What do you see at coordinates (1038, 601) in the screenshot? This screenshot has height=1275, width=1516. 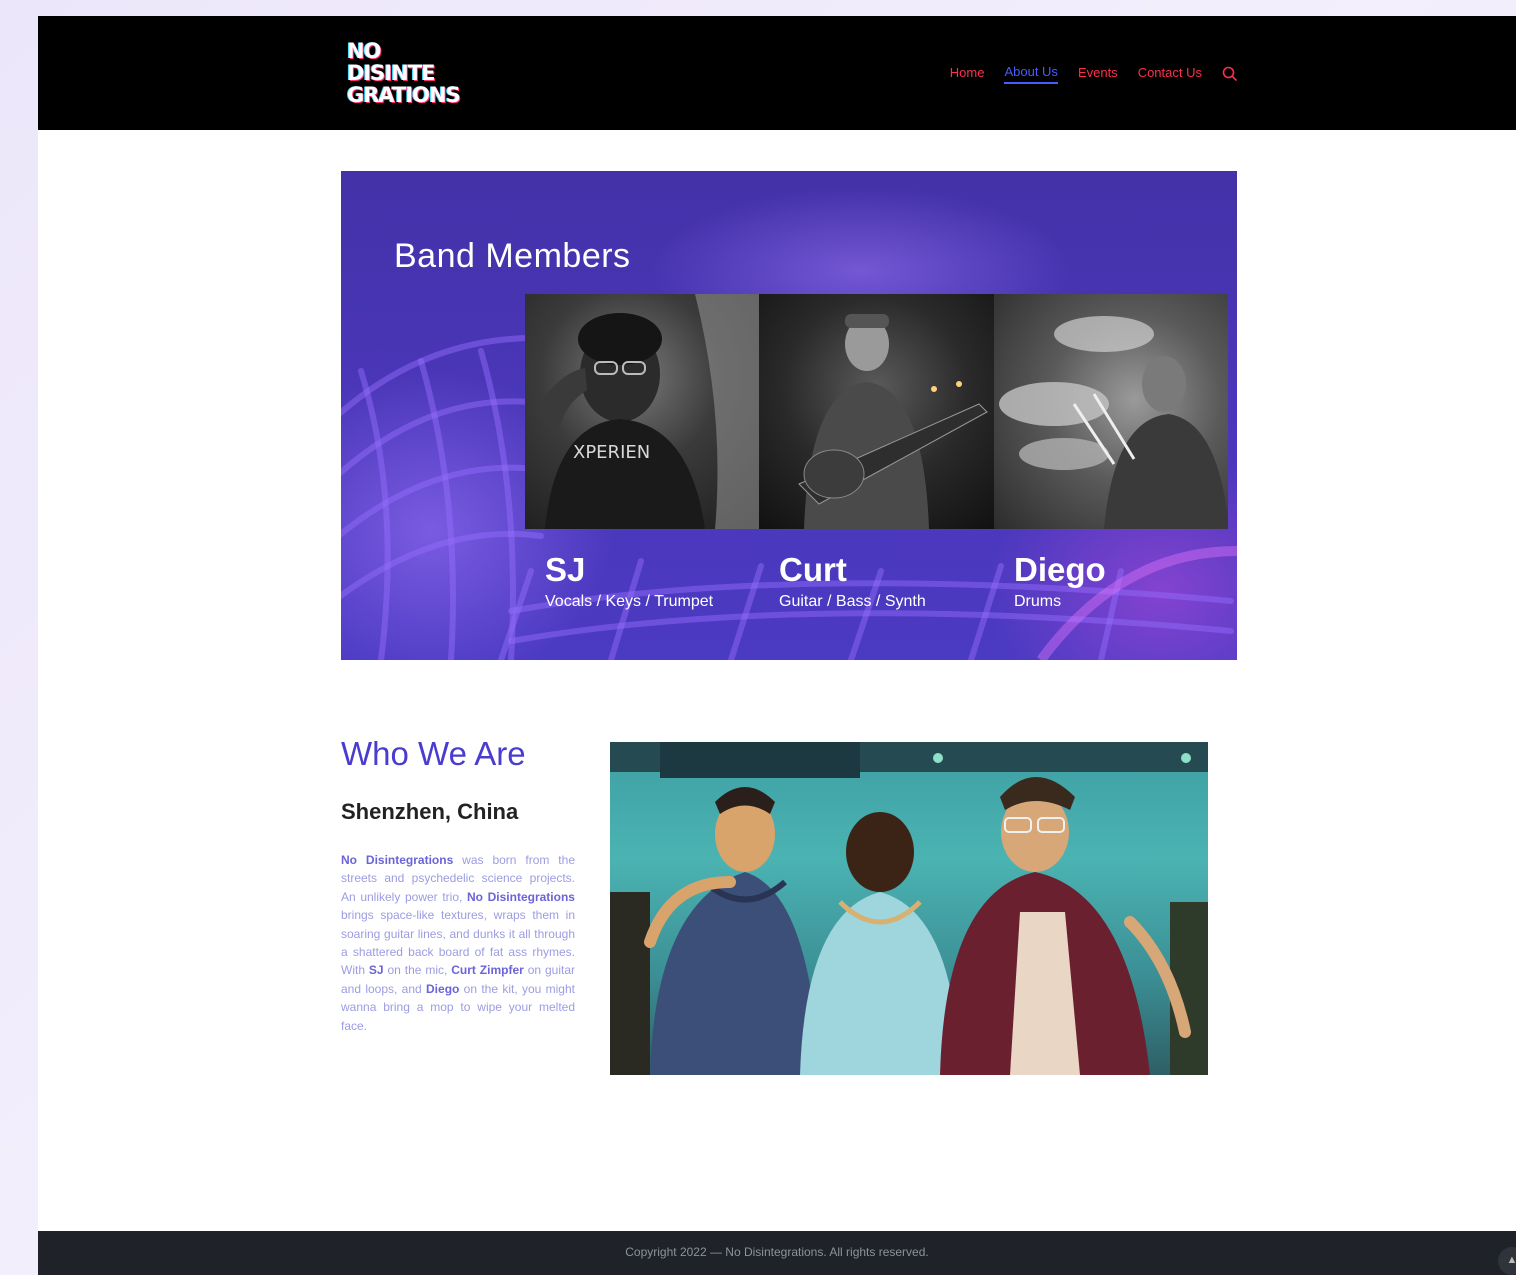 I see `member-role: Drums` at bounding box center [1038, 601].